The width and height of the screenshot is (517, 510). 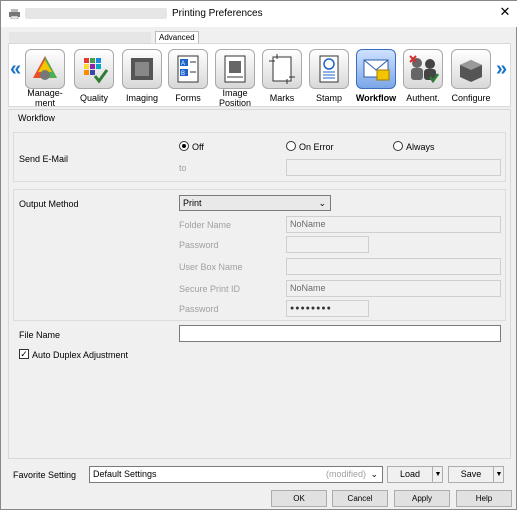 I want to click on category-label-image-position: Image Position, so click(x=235, y=98).